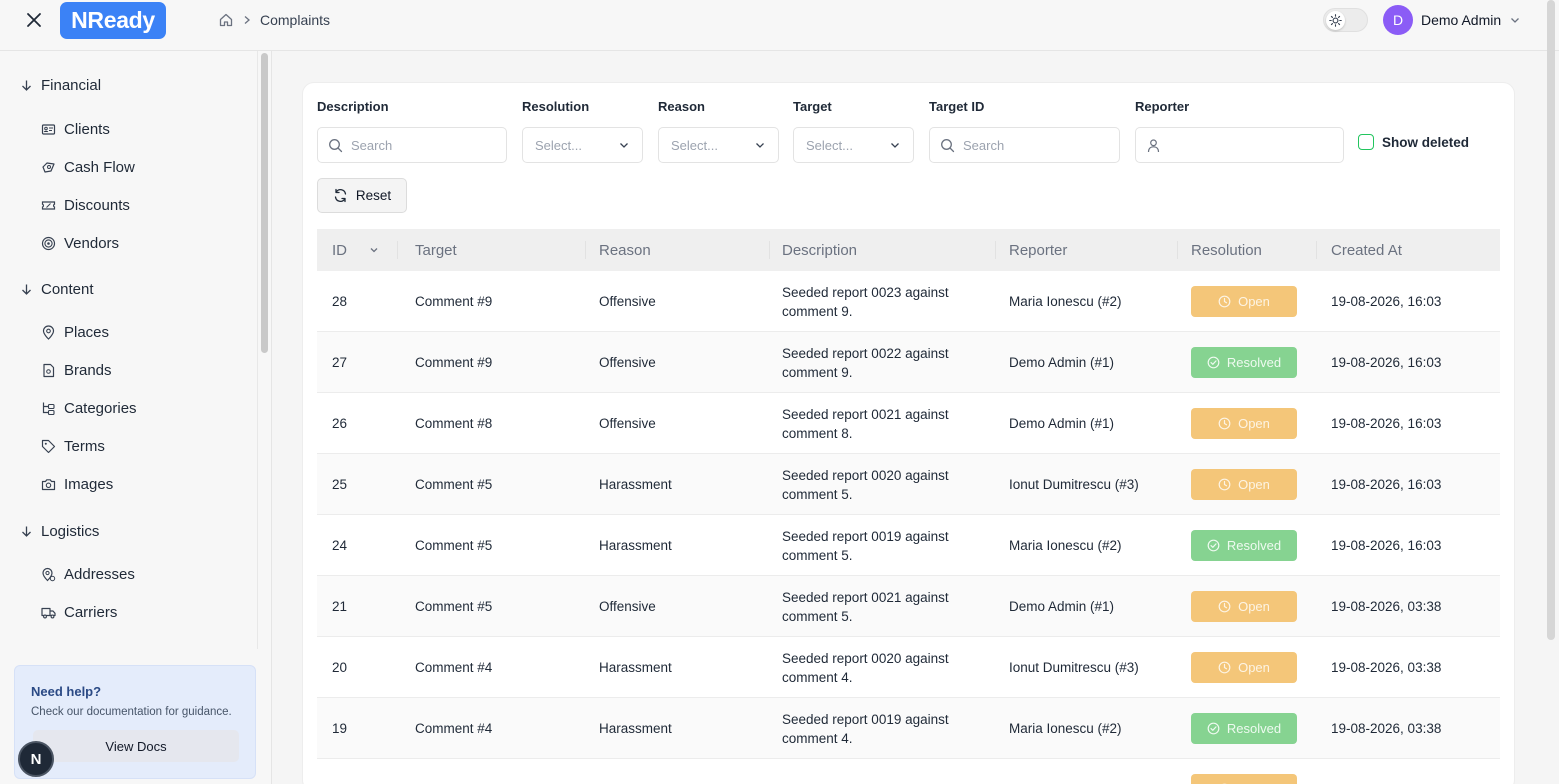  I want to click on column-header-created-at: Created At, so click(1366, 250).